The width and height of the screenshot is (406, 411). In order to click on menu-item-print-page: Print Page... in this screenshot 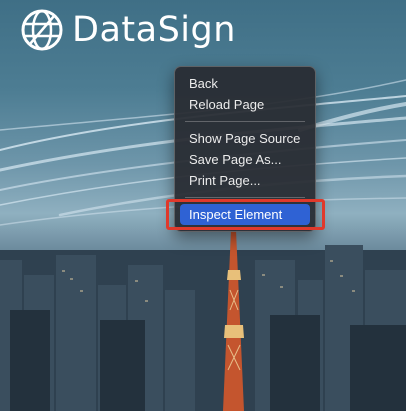, I will do `click(245, 180)`.